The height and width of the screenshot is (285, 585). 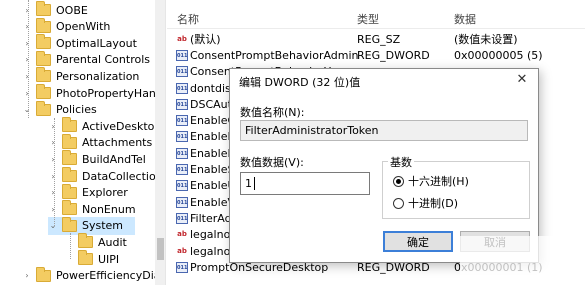 I want to click on tree-item: › Parental Controls, so click(x=86, y=59).